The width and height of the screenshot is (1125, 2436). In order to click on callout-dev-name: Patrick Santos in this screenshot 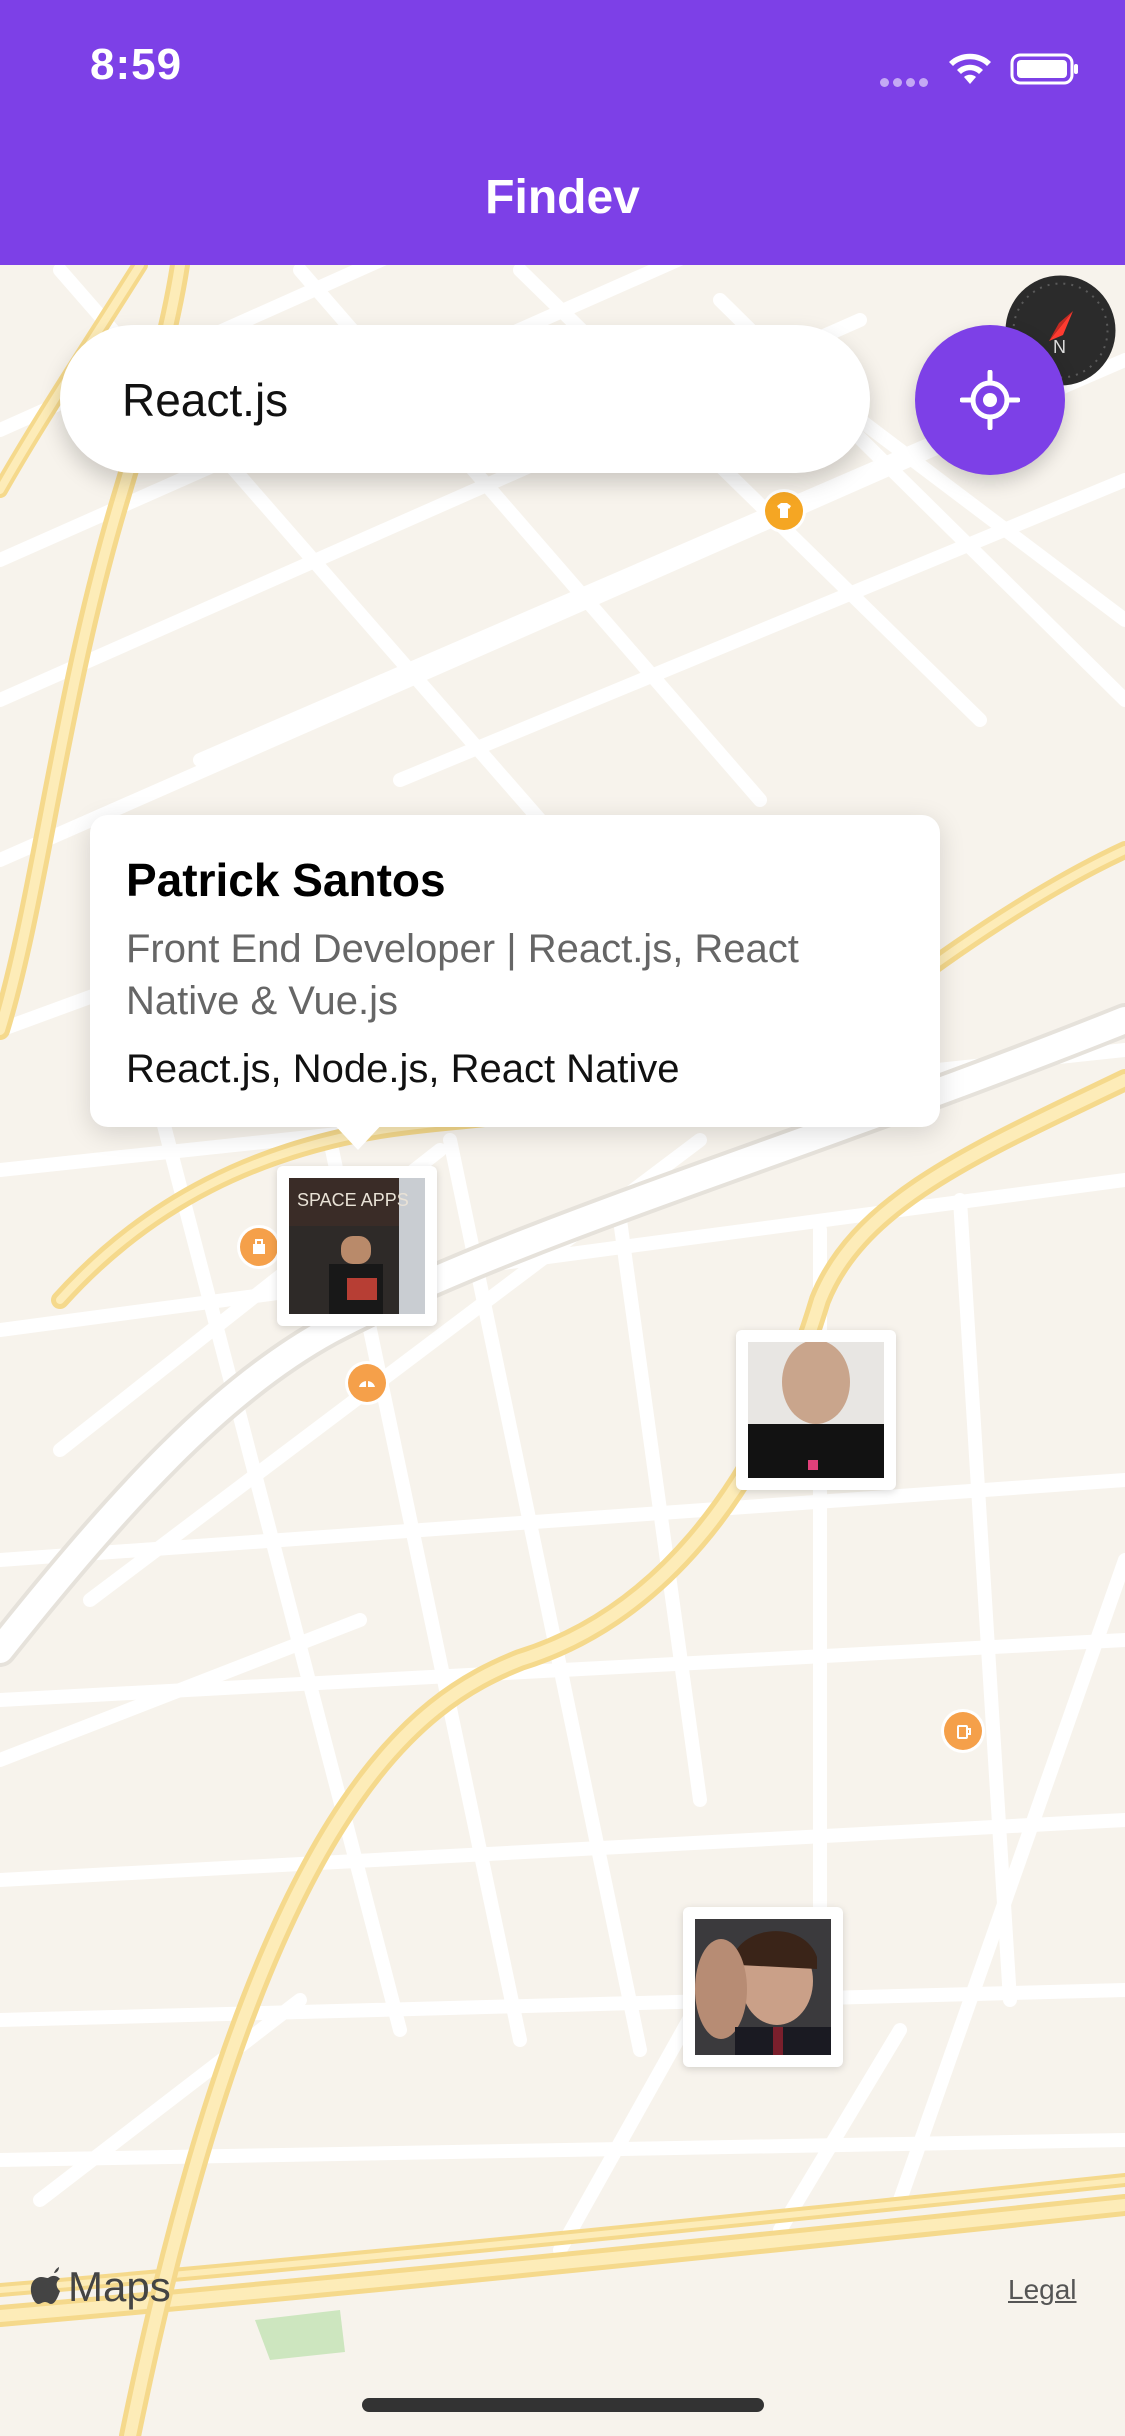, I will do `click(286, 880)`.